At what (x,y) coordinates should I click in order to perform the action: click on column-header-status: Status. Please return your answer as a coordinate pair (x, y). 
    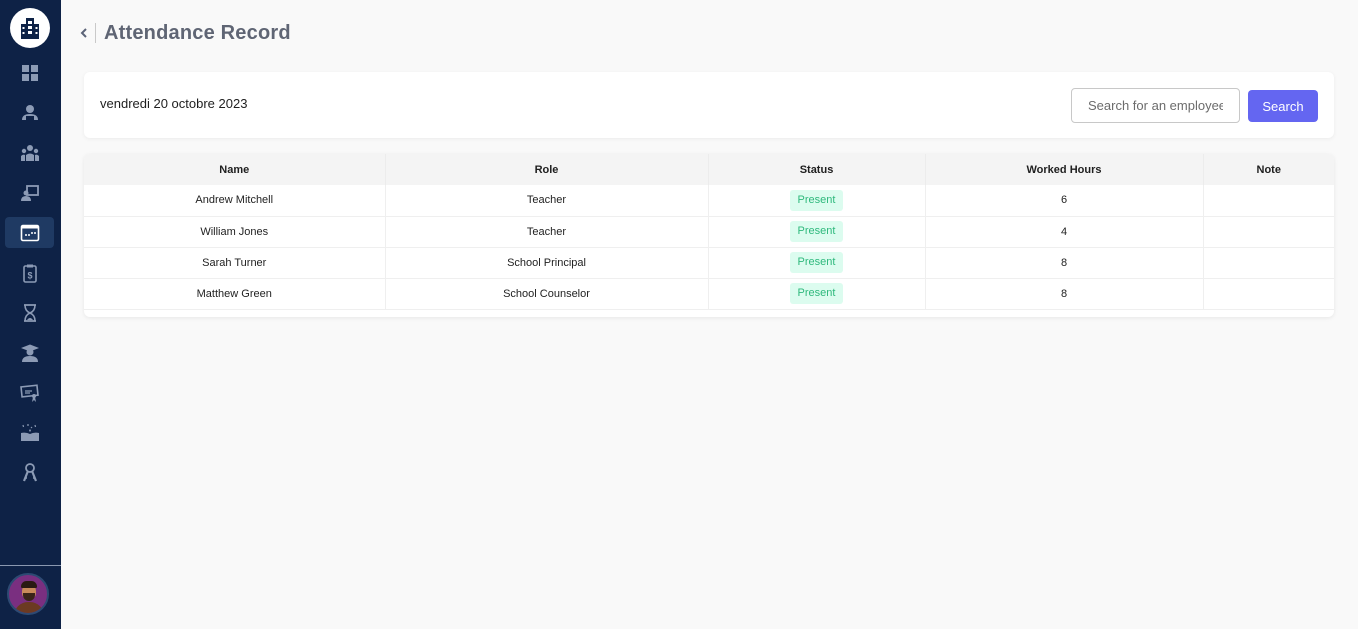
    Looking at the image, I should click on (817, 169).